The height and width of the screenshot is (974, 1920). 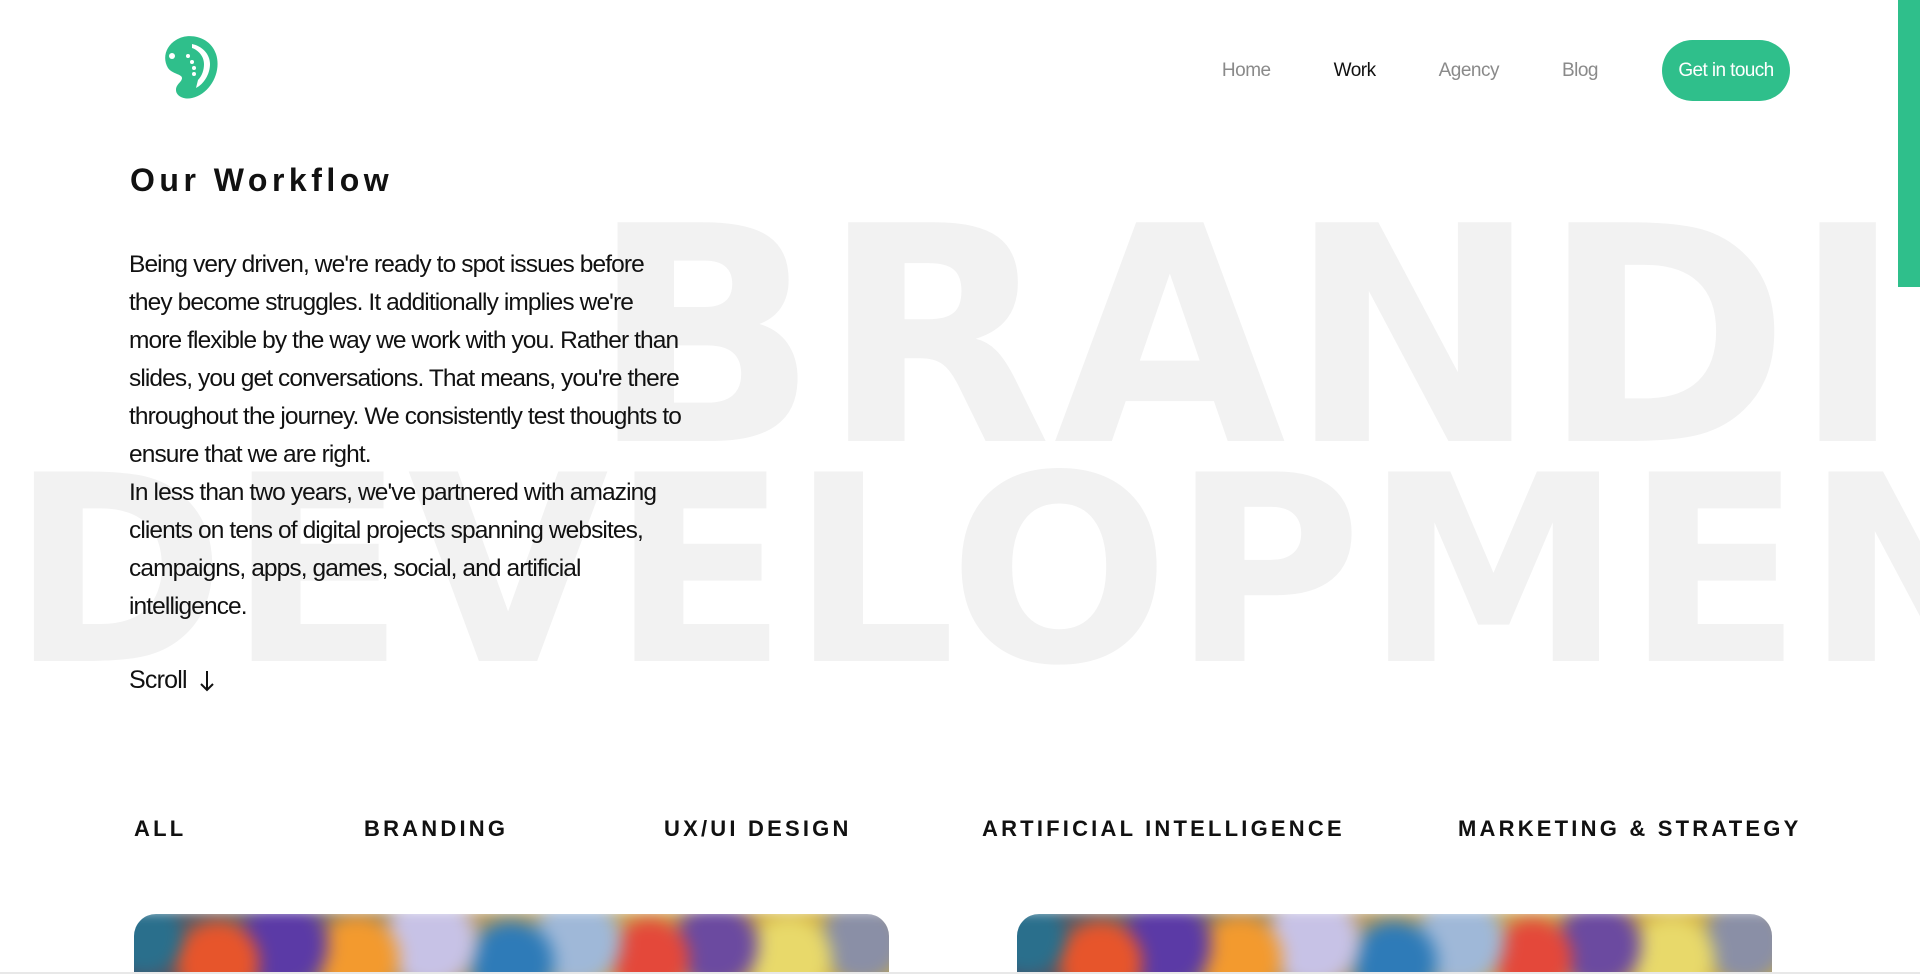 I want to click on guitar-head-logo-icon, so click(x=191, y=67).